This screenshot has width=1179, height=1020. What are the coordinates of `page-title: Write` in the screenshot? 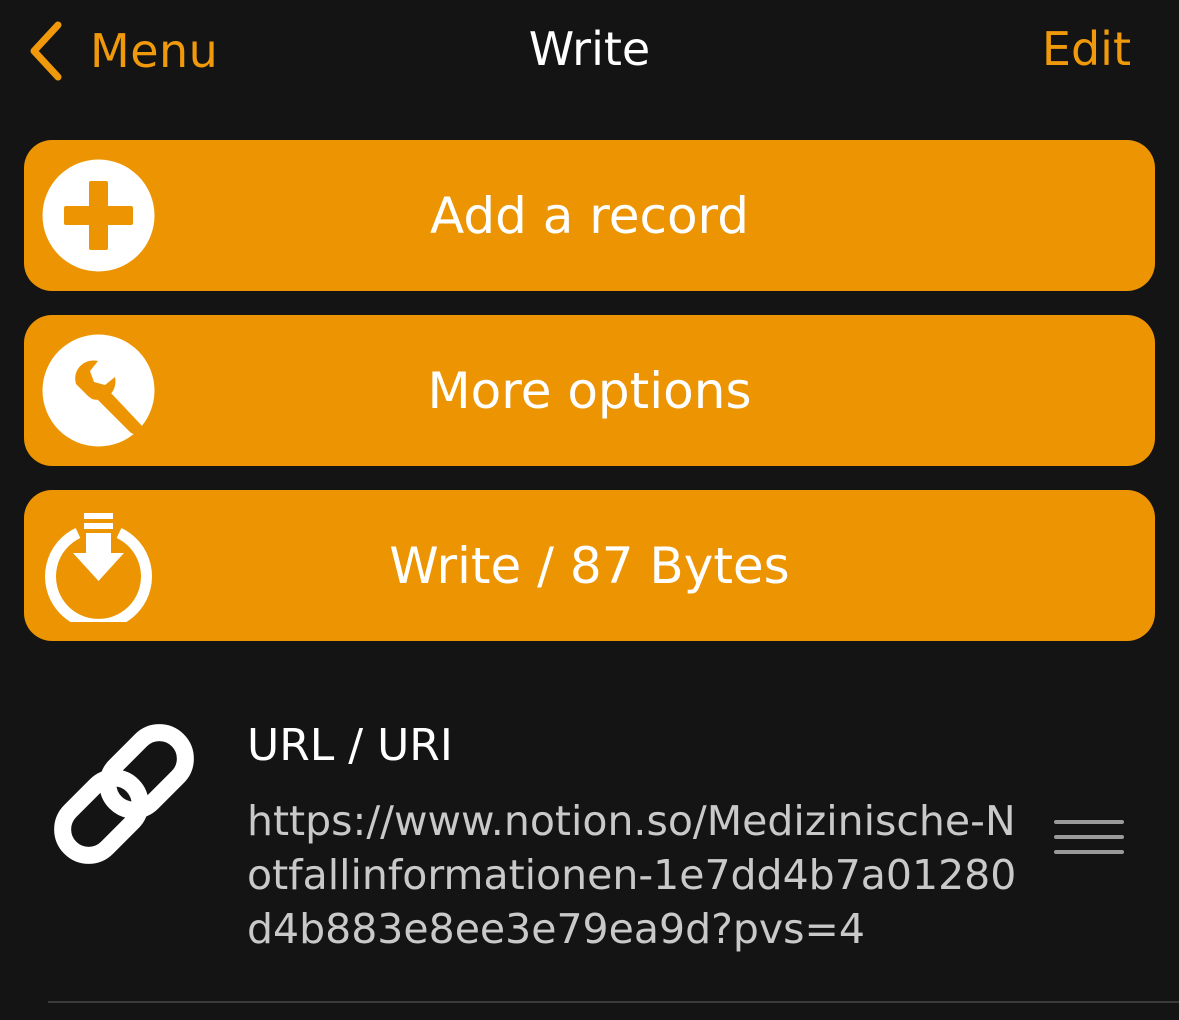 It's located at (589, 49).